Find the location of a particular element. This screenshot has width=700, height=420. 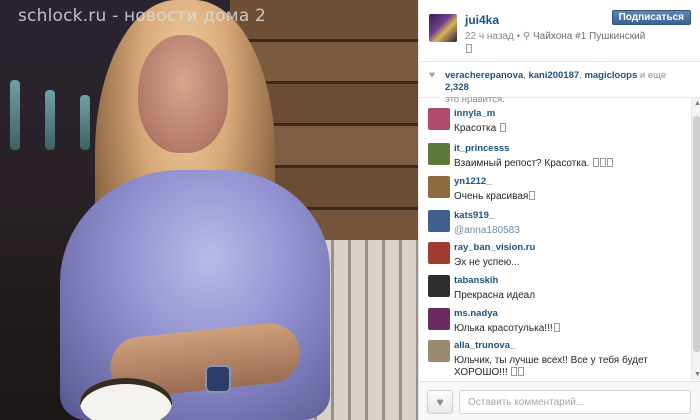

comment-mention-link: @anna180583 is located at coordinates (570, 231).